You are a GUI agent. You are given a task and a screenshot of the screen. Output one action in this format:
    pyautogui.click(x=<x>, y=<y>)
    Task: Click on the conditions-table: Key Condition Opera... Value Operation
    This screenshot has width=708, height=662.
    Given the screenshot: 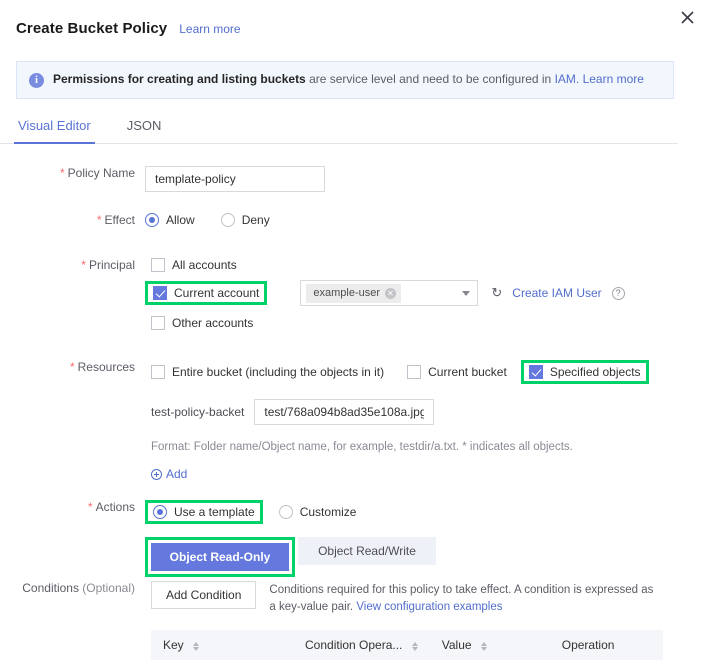 What is the action you would take?
    pyautogui.click(x=407, y=645)
    